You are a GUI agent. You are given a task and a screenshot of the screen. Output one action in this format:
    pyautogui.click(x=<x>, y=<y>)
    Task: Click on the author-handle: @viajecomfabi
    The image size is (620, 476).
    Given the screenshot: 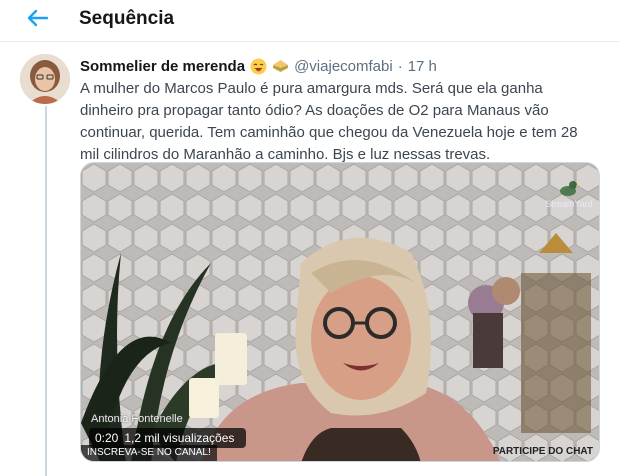 What is the action you would take?
    pyautogui.click(x=343, y=66)
    